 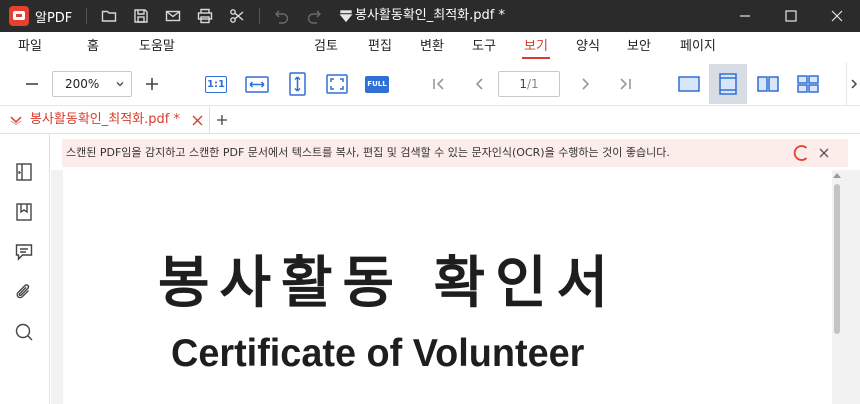 I want to click on redo-icon, so click(x=314, y=16).